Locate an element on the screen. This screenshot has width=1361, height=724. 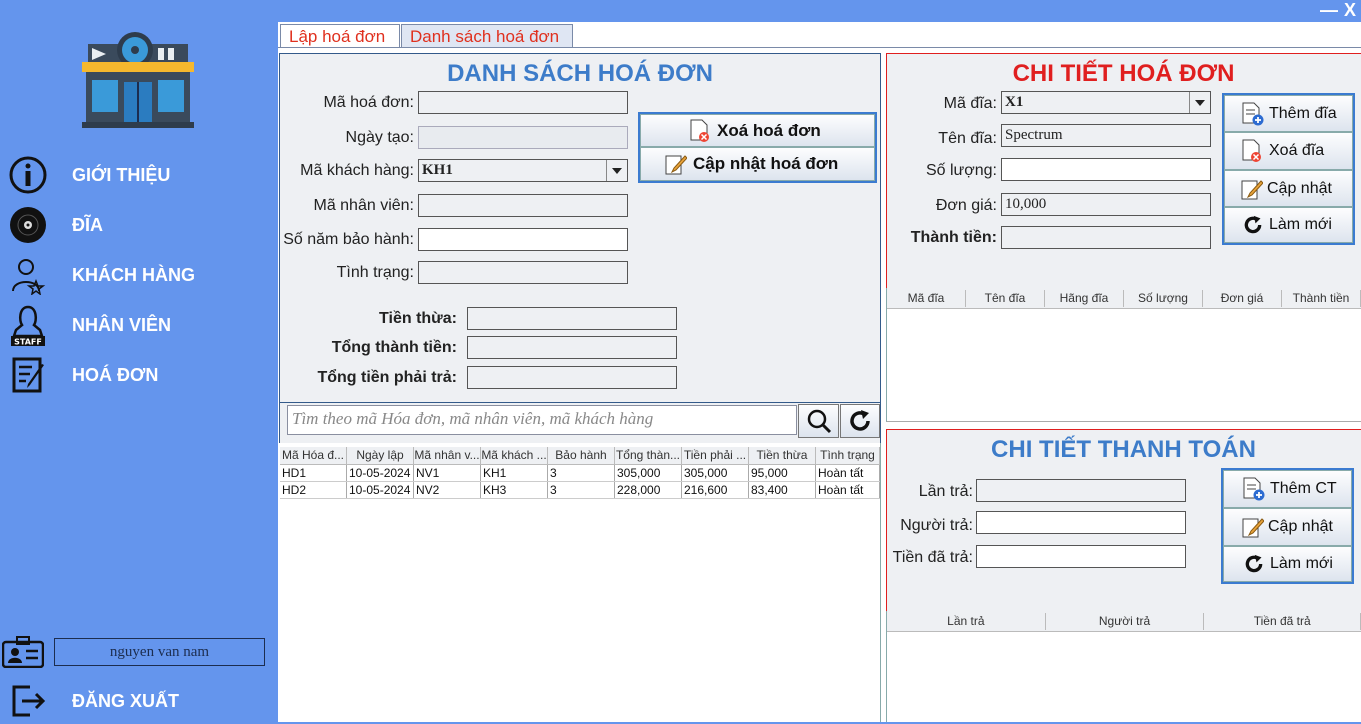
invoice-detail-title: CHI TIẾT HOÁ ĐƠN is located at coordinates (1123, 73).